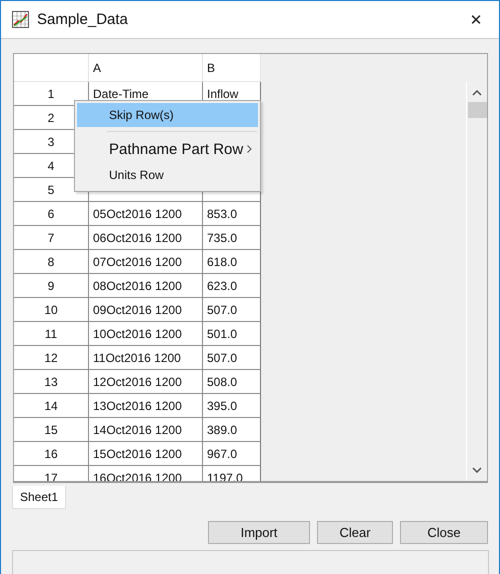 This screenshot has width=500, height=574. I want to click on row-header: 6, so click(51, 214).